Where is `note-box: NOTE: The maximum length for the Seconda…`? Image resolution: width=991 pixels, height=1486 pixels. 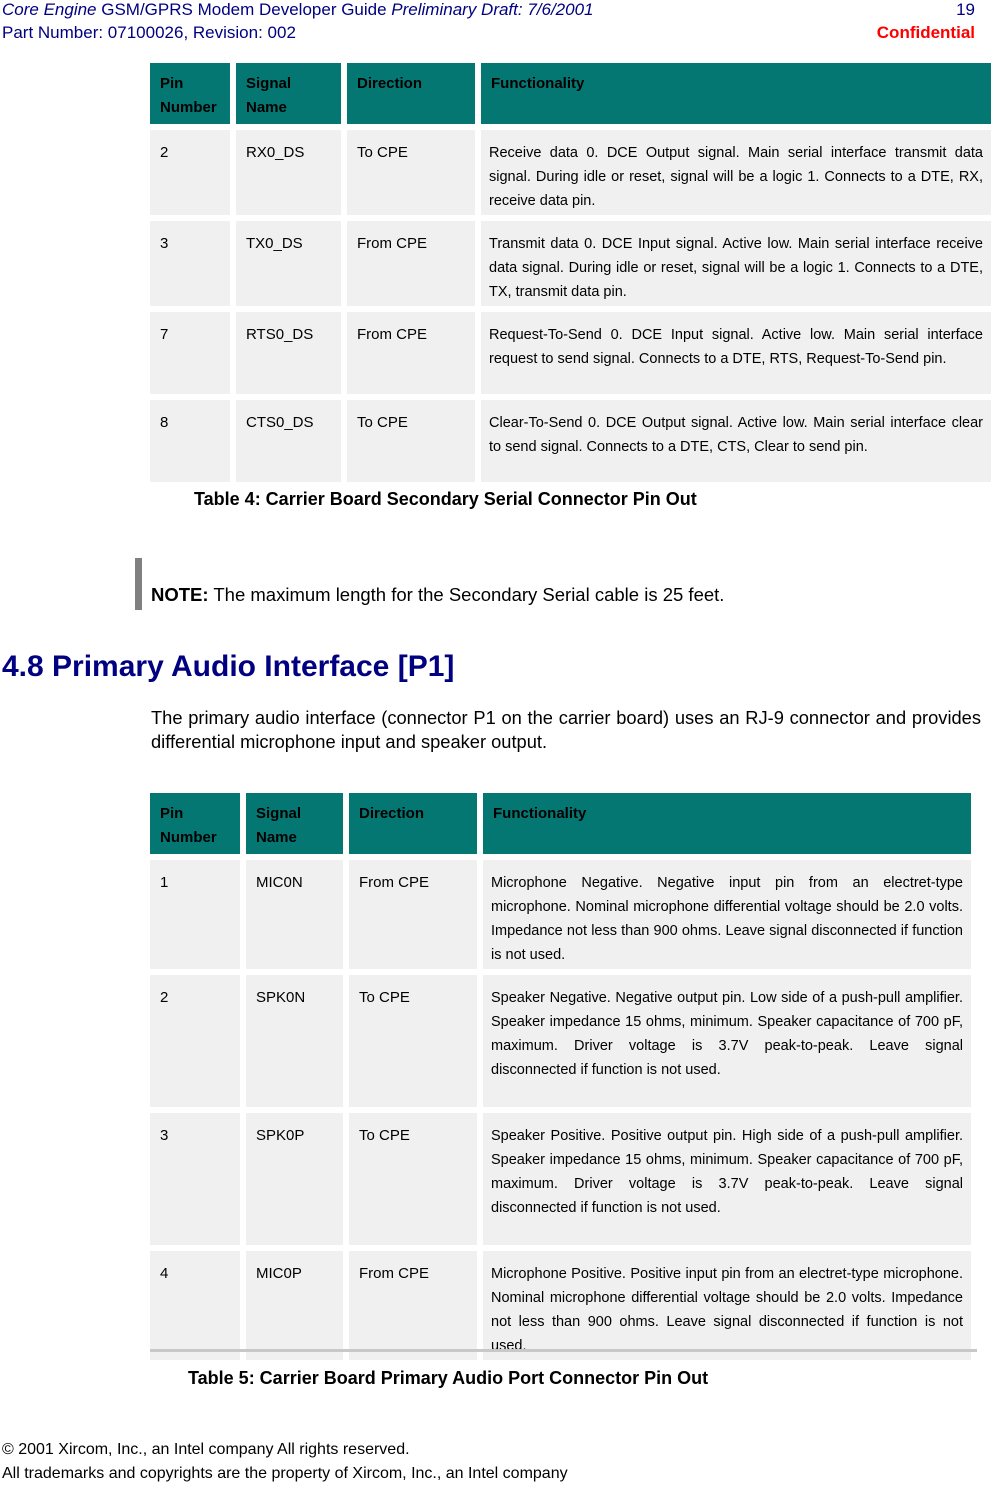 note-box: NOTE: The maximum length for the Seconda… is located at coordinates (429, 584).